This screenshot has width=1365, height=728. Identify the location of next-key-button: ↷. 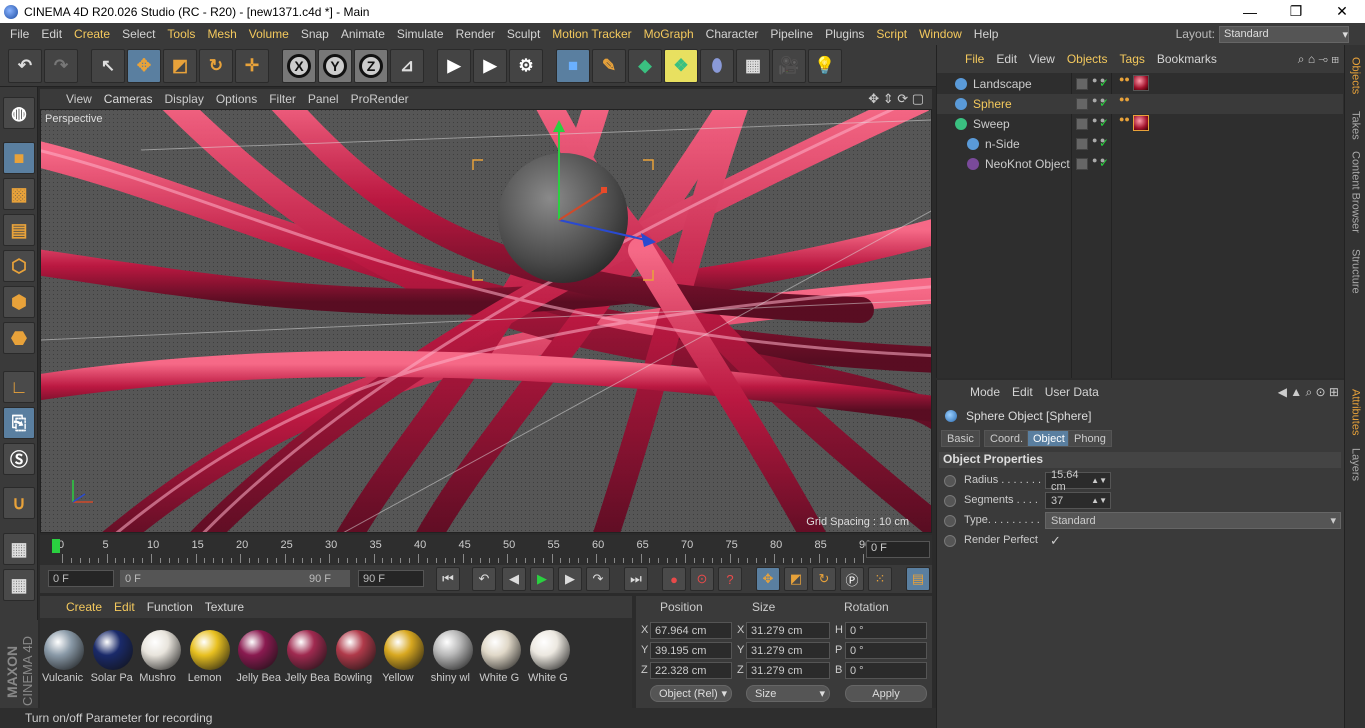
(598, 579).